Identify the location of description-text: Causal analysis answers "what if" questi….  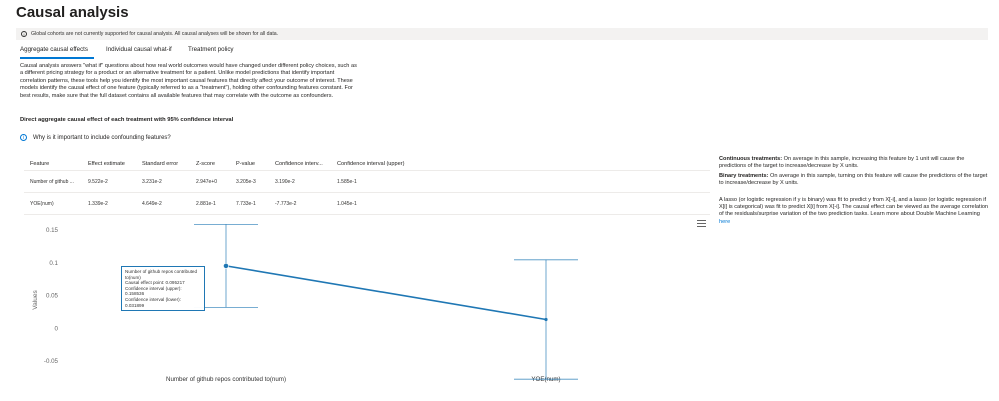
(188, 81).